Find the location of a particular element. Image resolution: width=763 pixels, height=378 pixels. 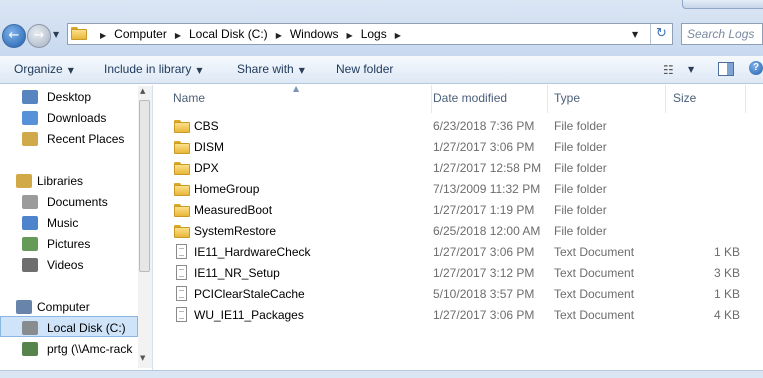

chevron-down-icon: ▼ is located at coordinates (199, 70).